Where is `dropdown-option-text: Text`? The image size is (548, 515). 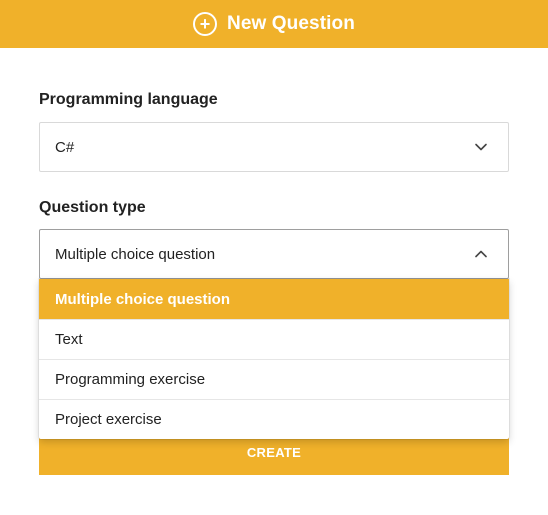
dropdown-option-text: Text is located at coordinates (274, 339).